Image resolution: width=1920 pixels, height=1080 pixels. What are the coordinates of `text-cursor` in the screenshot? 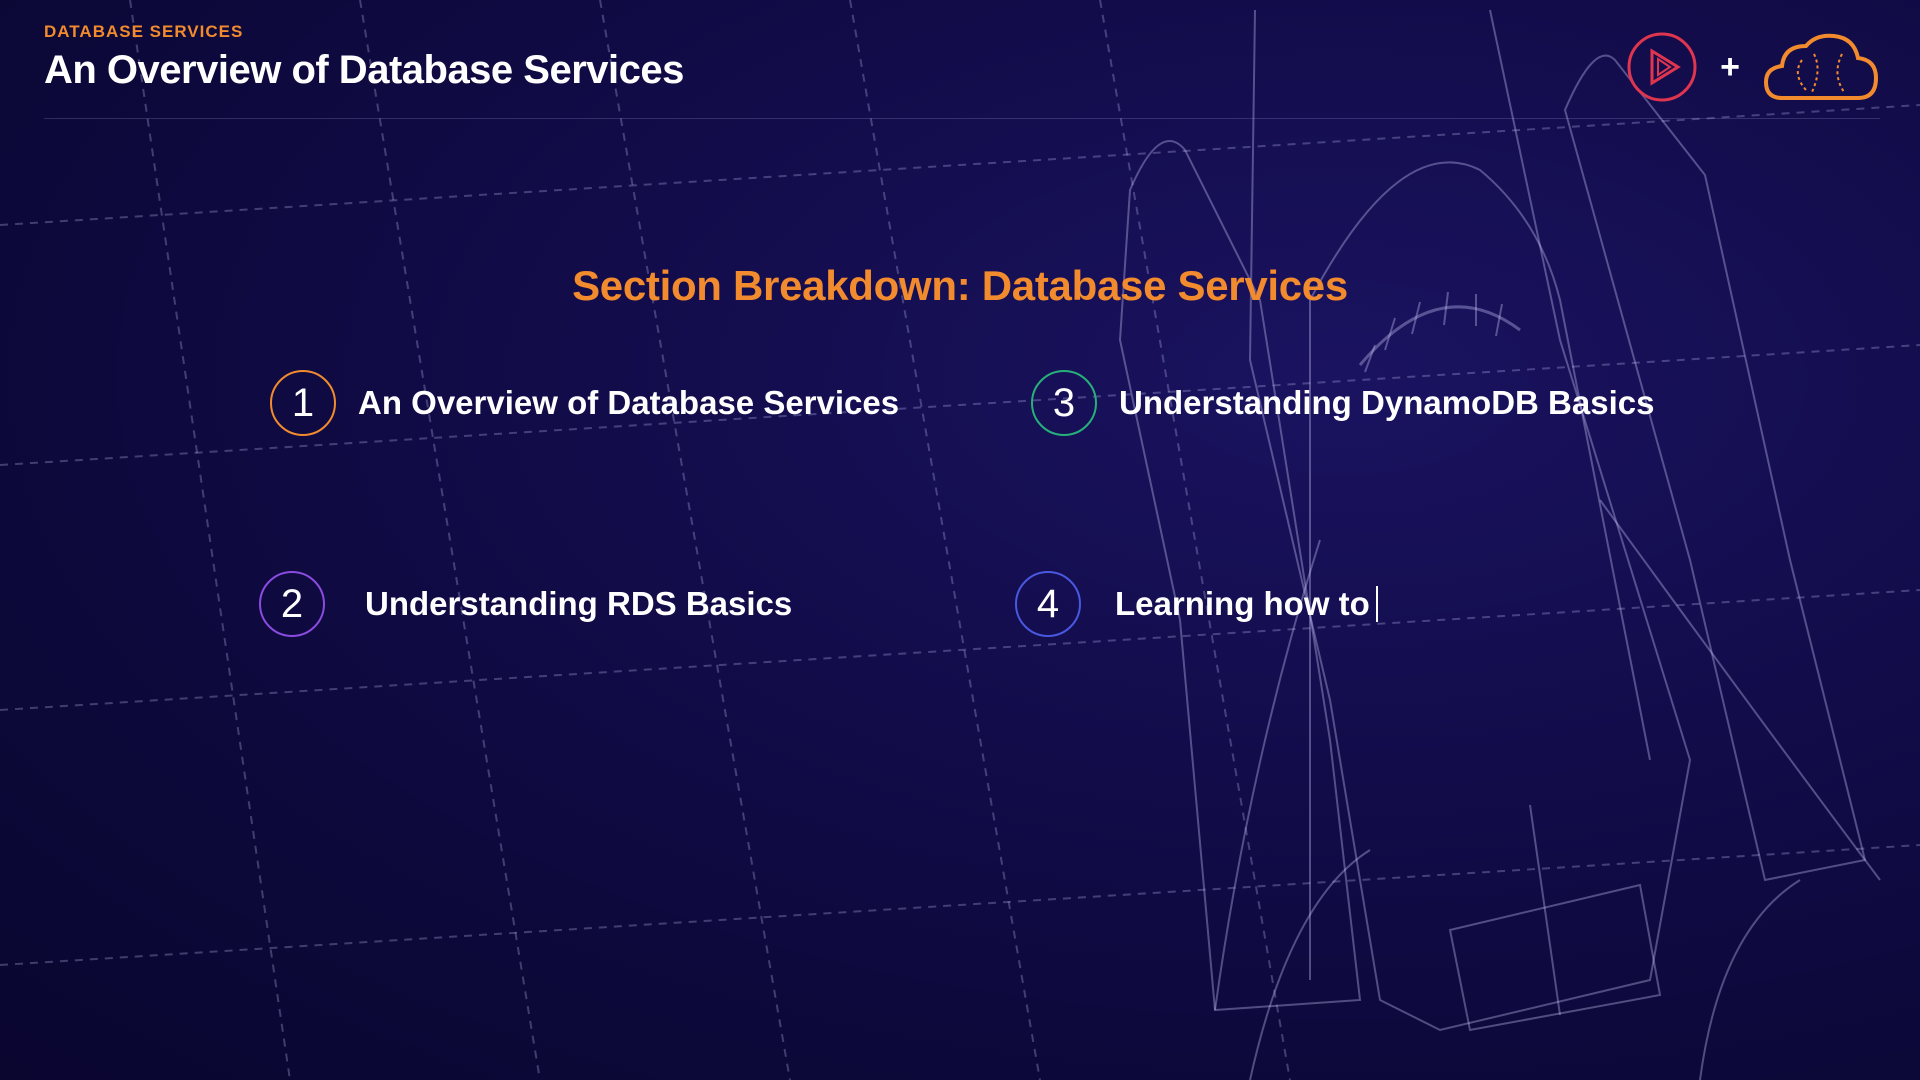 It's located at (1376, 604).